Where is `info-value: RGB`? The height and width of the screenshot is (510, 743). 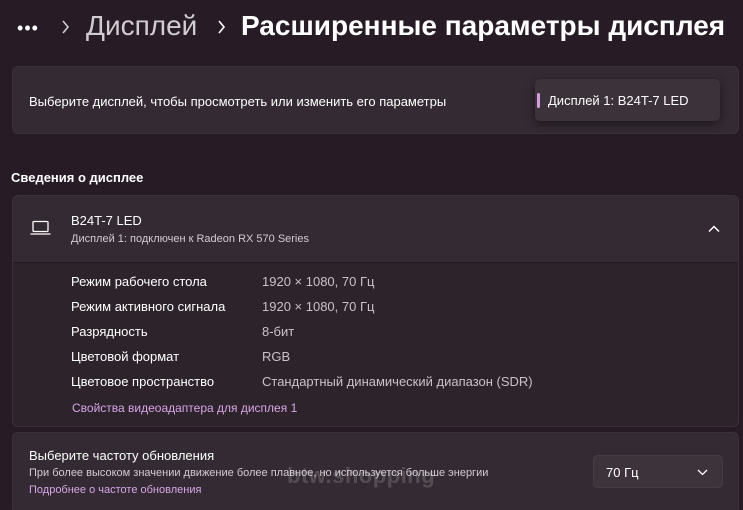
info-value: RGB is located at coordinates (276, 356).